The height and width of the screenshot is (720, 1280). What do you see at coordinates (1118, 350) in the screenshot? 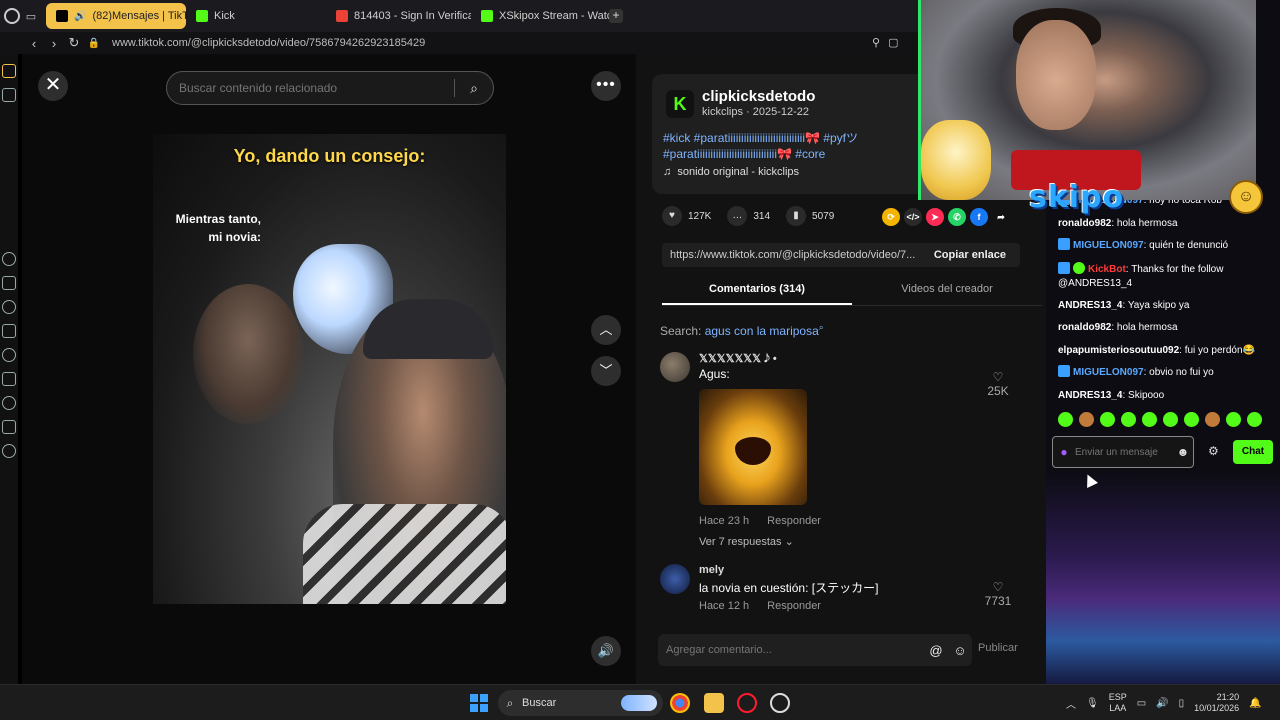
I see `chat-user: elpapumisteriosoutuu092` at bounding box center [1118, 350].